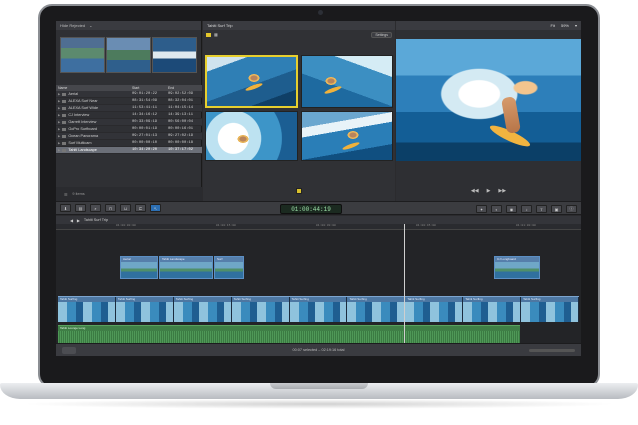 The height and width of the screenshot is (425, 638). What do you see at coordinates (511, 209) in the screenshot?
I see `camera-icon: ◉` at bounding box center [511, 209].